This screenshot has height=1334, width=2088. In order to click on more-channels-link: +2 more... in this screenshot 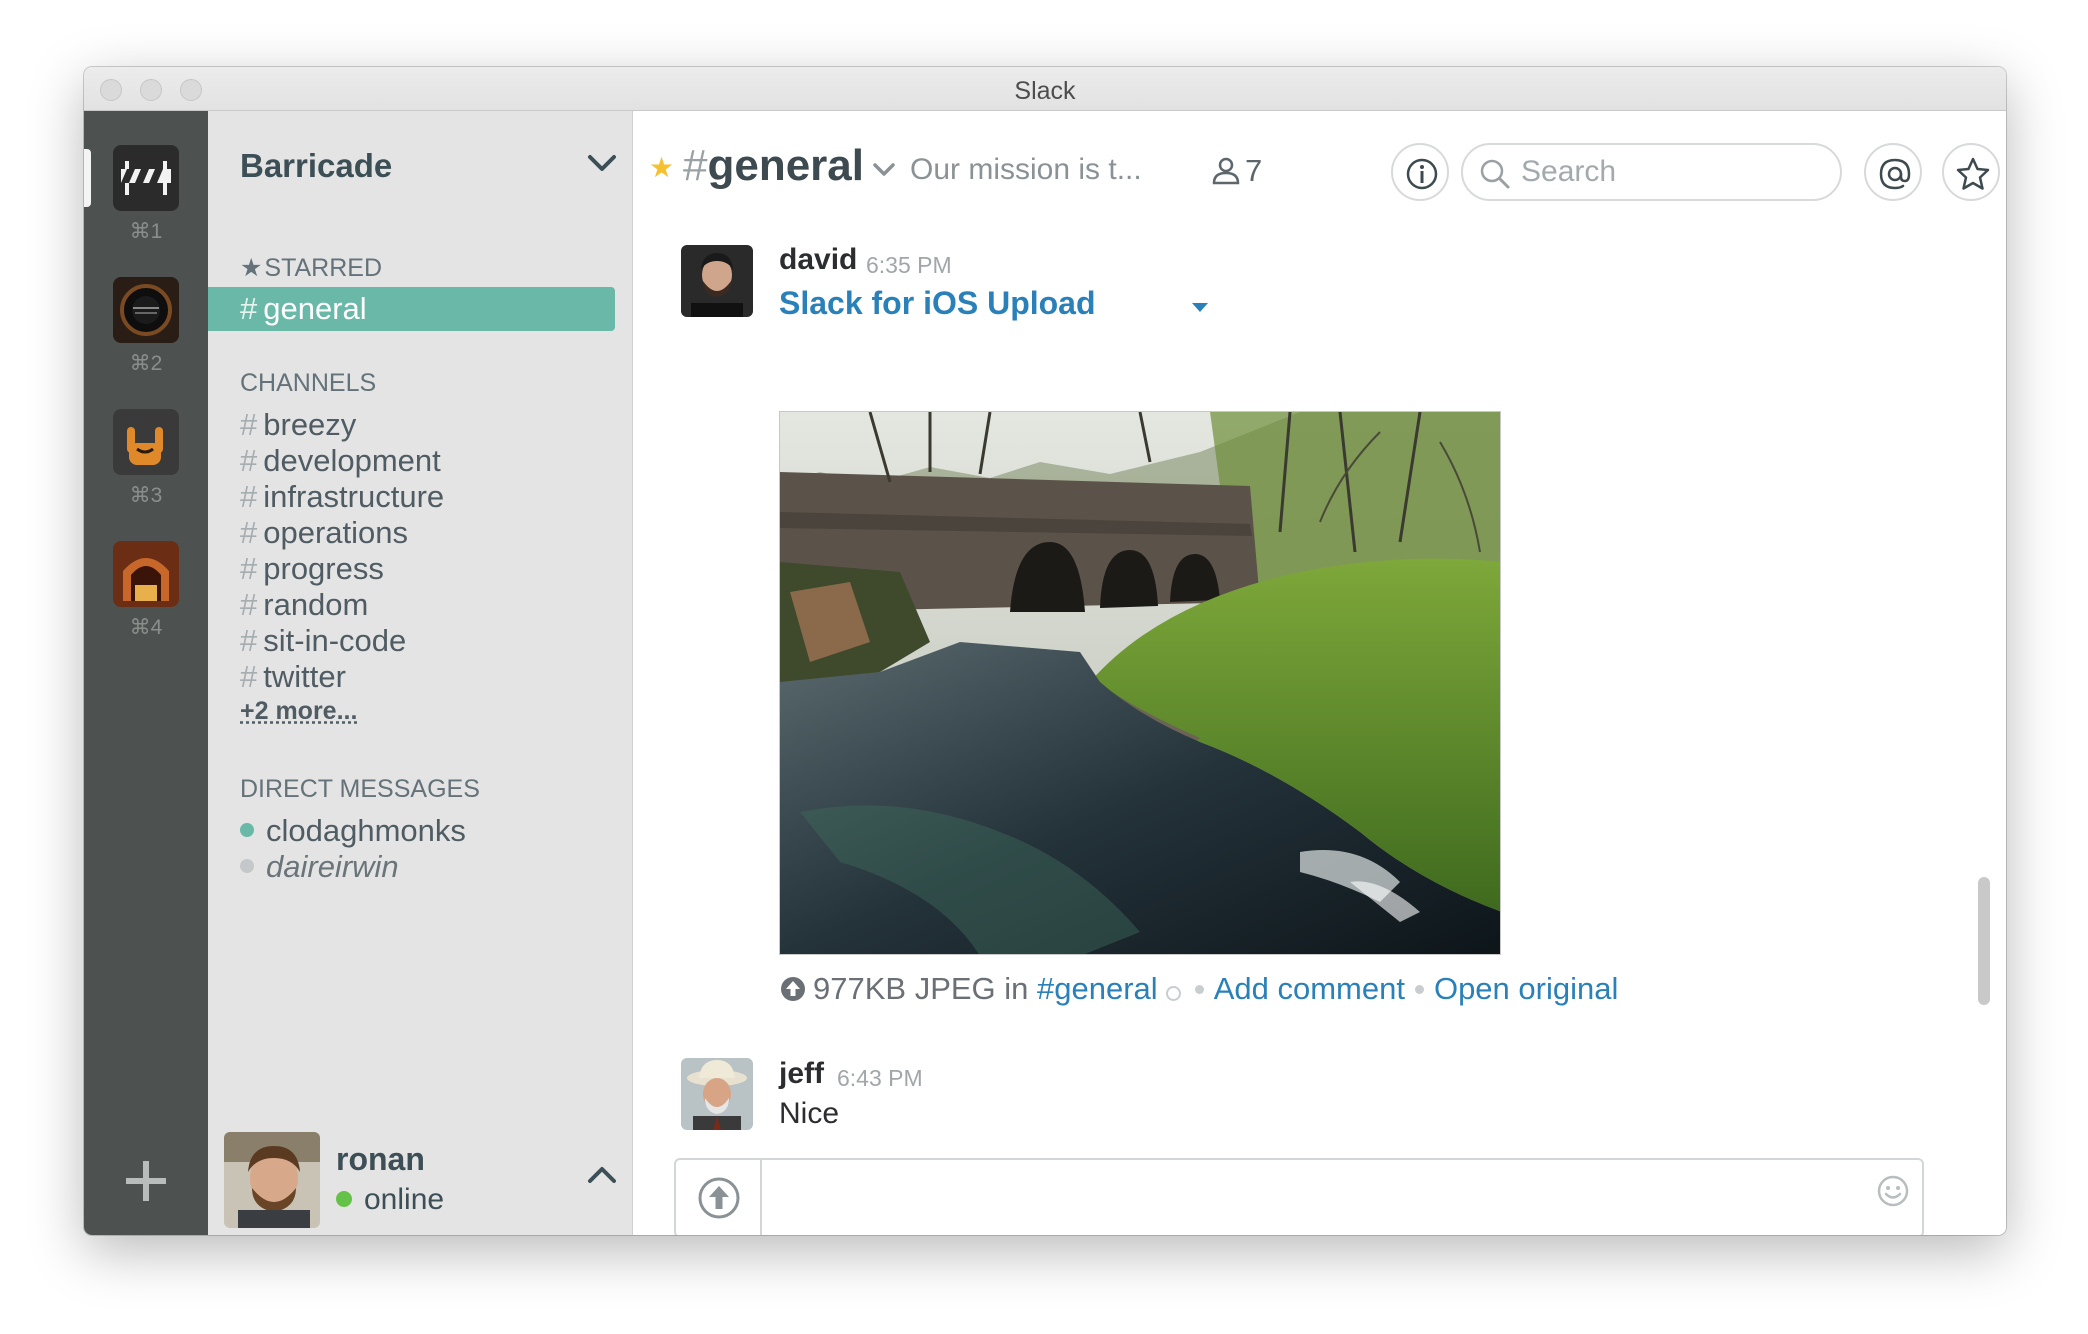, I will do `click(298, 711)`.